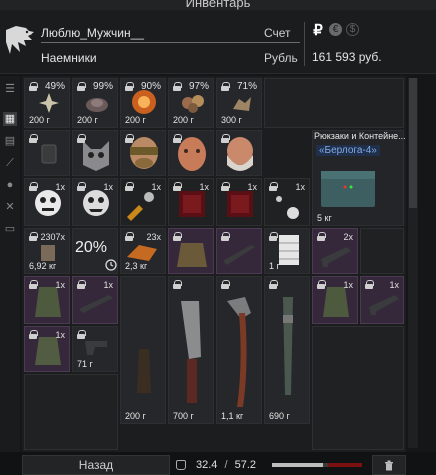 Image resolution: width=436 pixels, height=475 pixels. I want to click on item-slot: 1 г, so click(287, 251).